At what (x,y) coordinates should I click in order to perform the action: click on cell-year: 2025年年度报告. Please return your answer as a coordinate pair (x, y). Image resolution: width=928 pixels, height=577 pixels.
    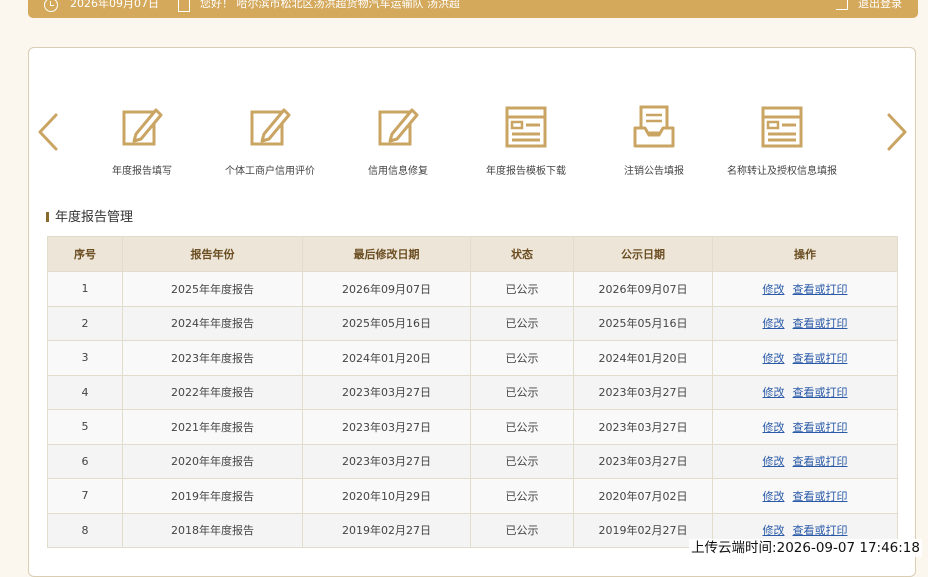
    Looking at the image, I should click on (212, 289).